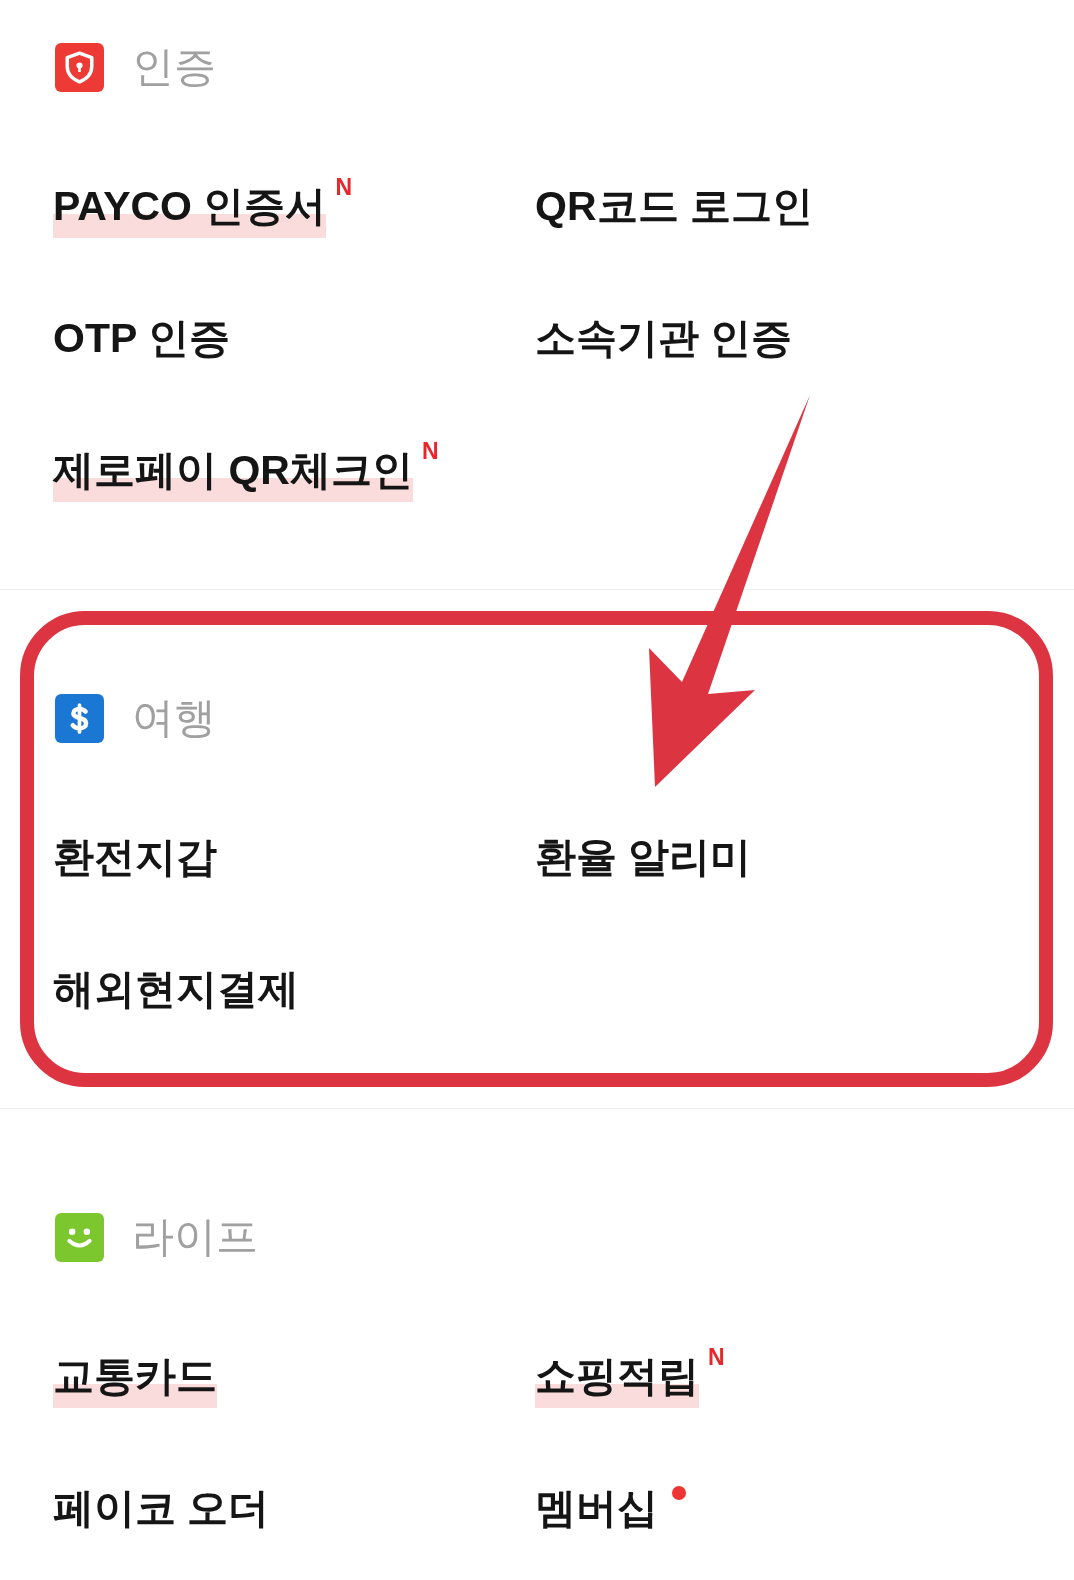 This screenshot has height=1580, width=1074. What do you see at coordinates (174, 66) in the screenshot?
I see `section-title: 인증` at bounding box center [174, 66].